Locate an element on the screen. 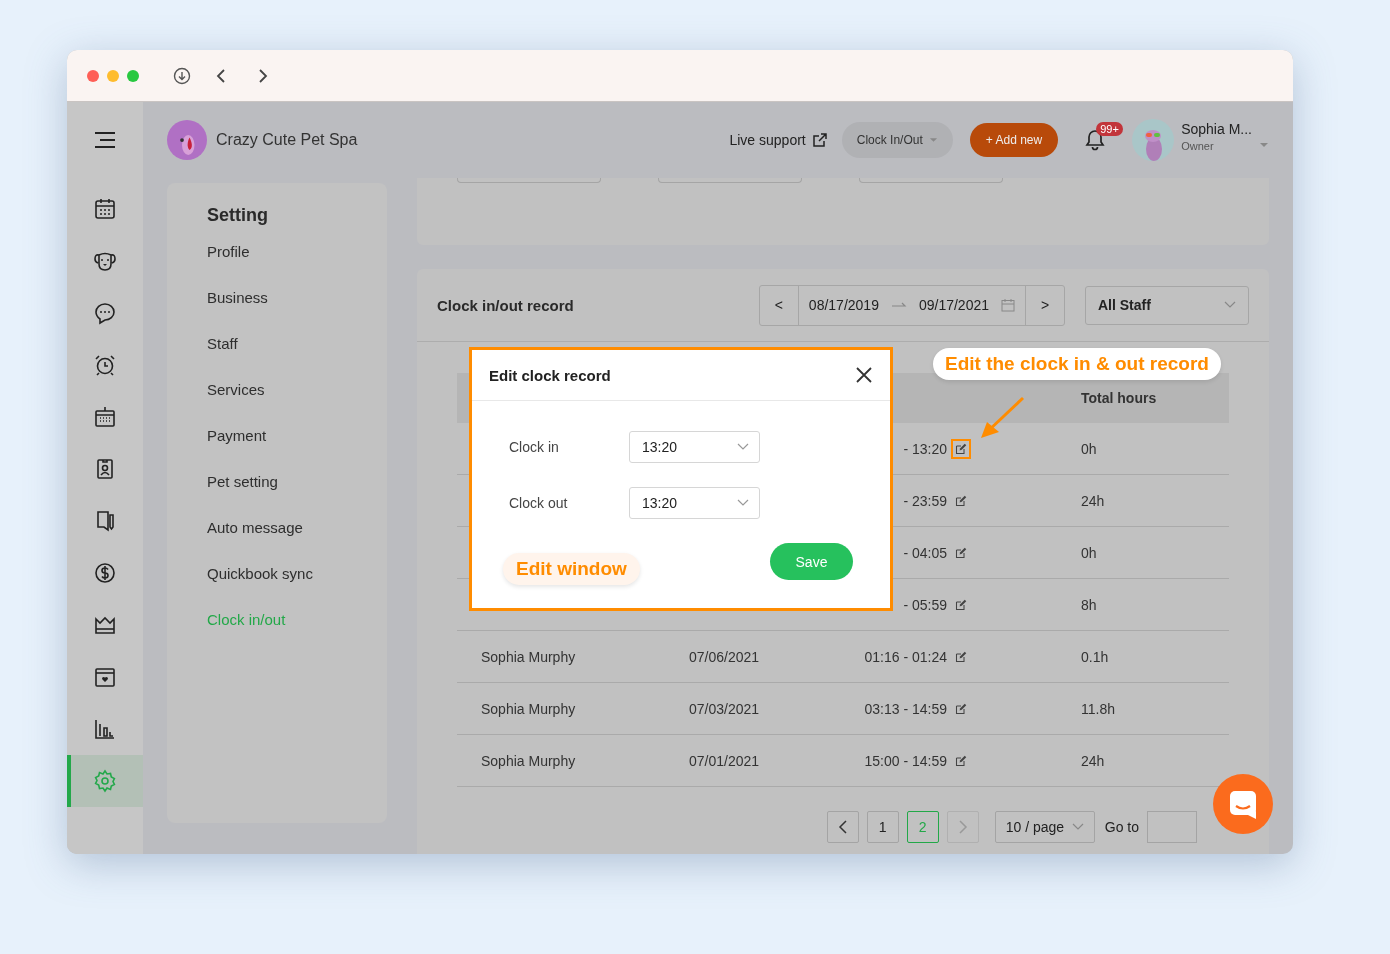 Image resolution: width=1390 pixels, height=954 pixels. business-name: Crazy Cute Pet Spa is located at coordinates (287, 140).